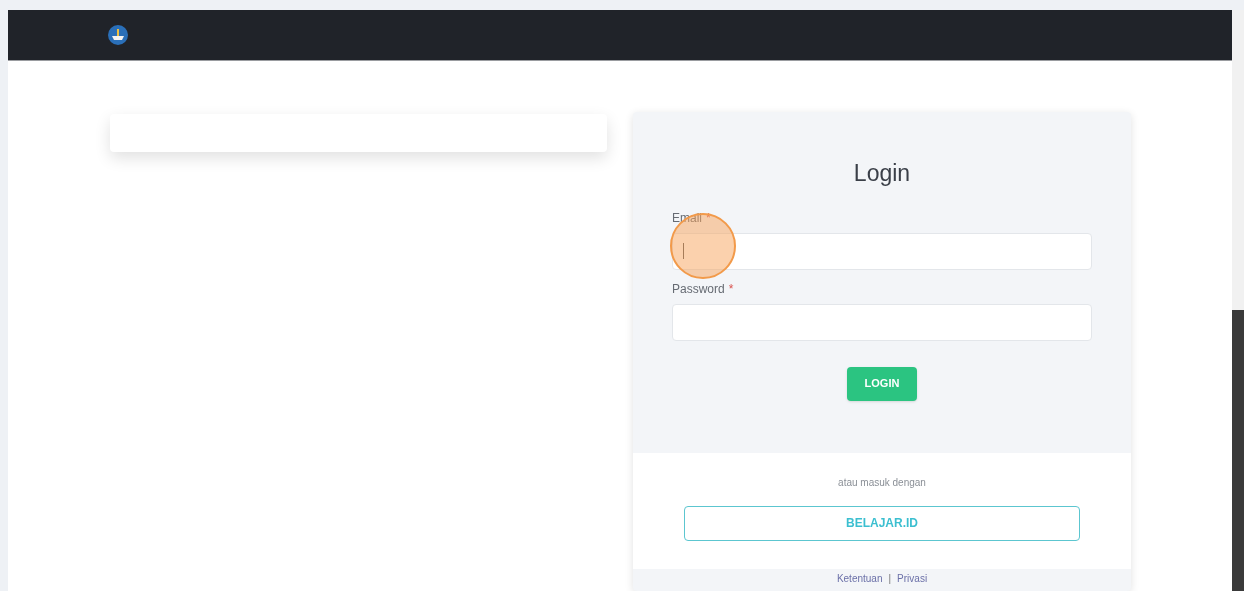  I want to click on login-title: Login, so click(882, 173).